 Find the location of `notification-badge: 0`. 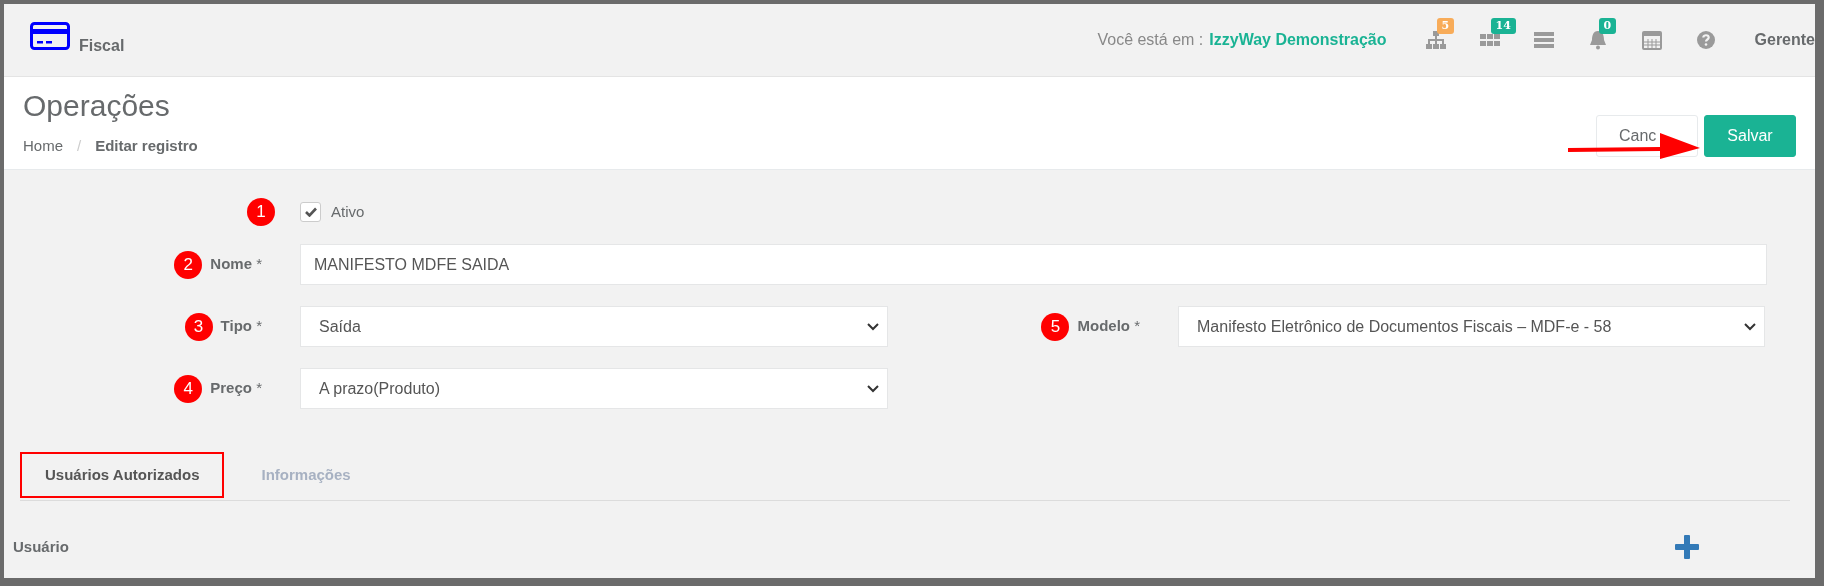

notification-badge: 0 is located at coordinates (1607, 26).